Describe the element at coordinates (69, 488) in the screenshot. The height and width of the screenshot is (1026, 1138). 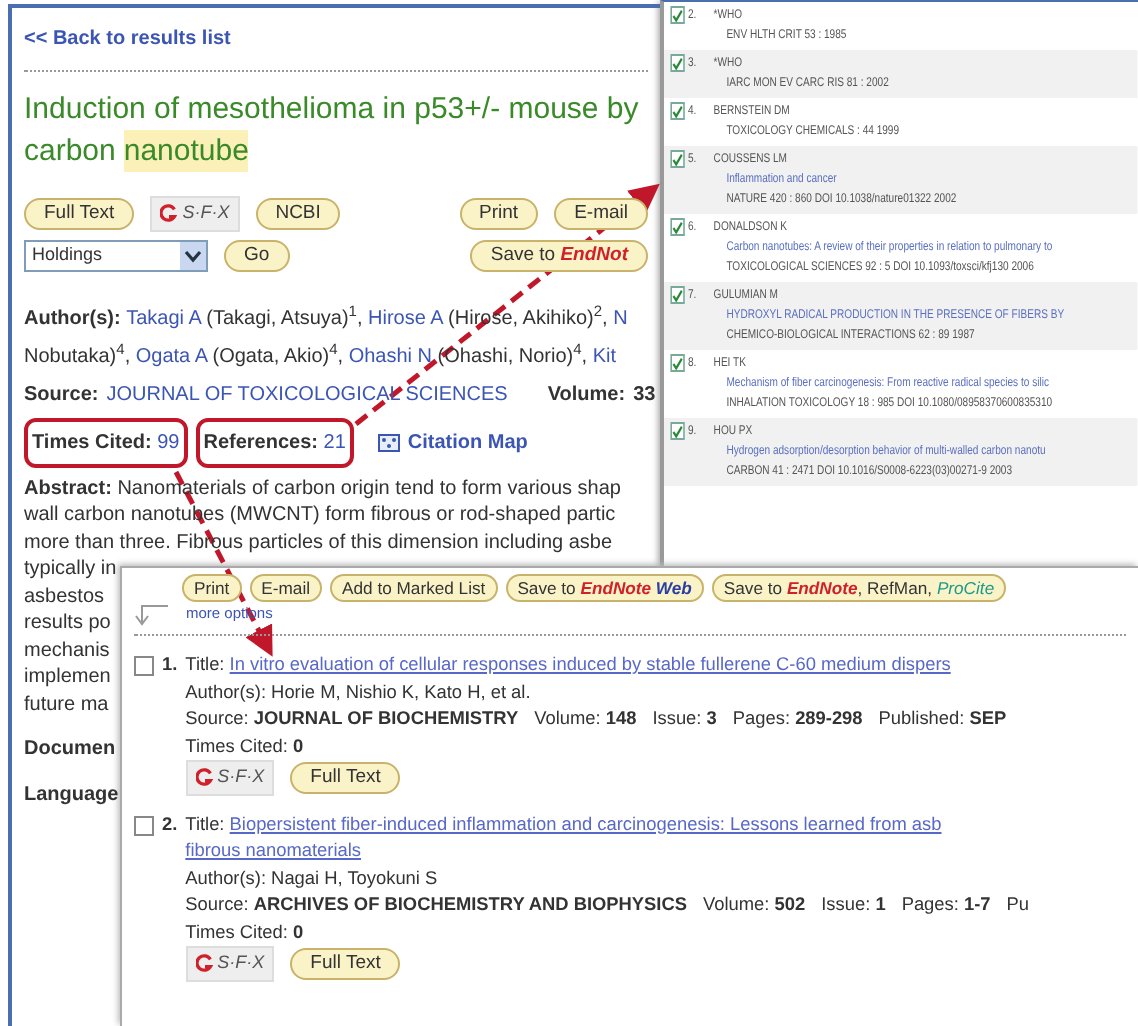
I see `abstract-label: Abstract:` at that location.